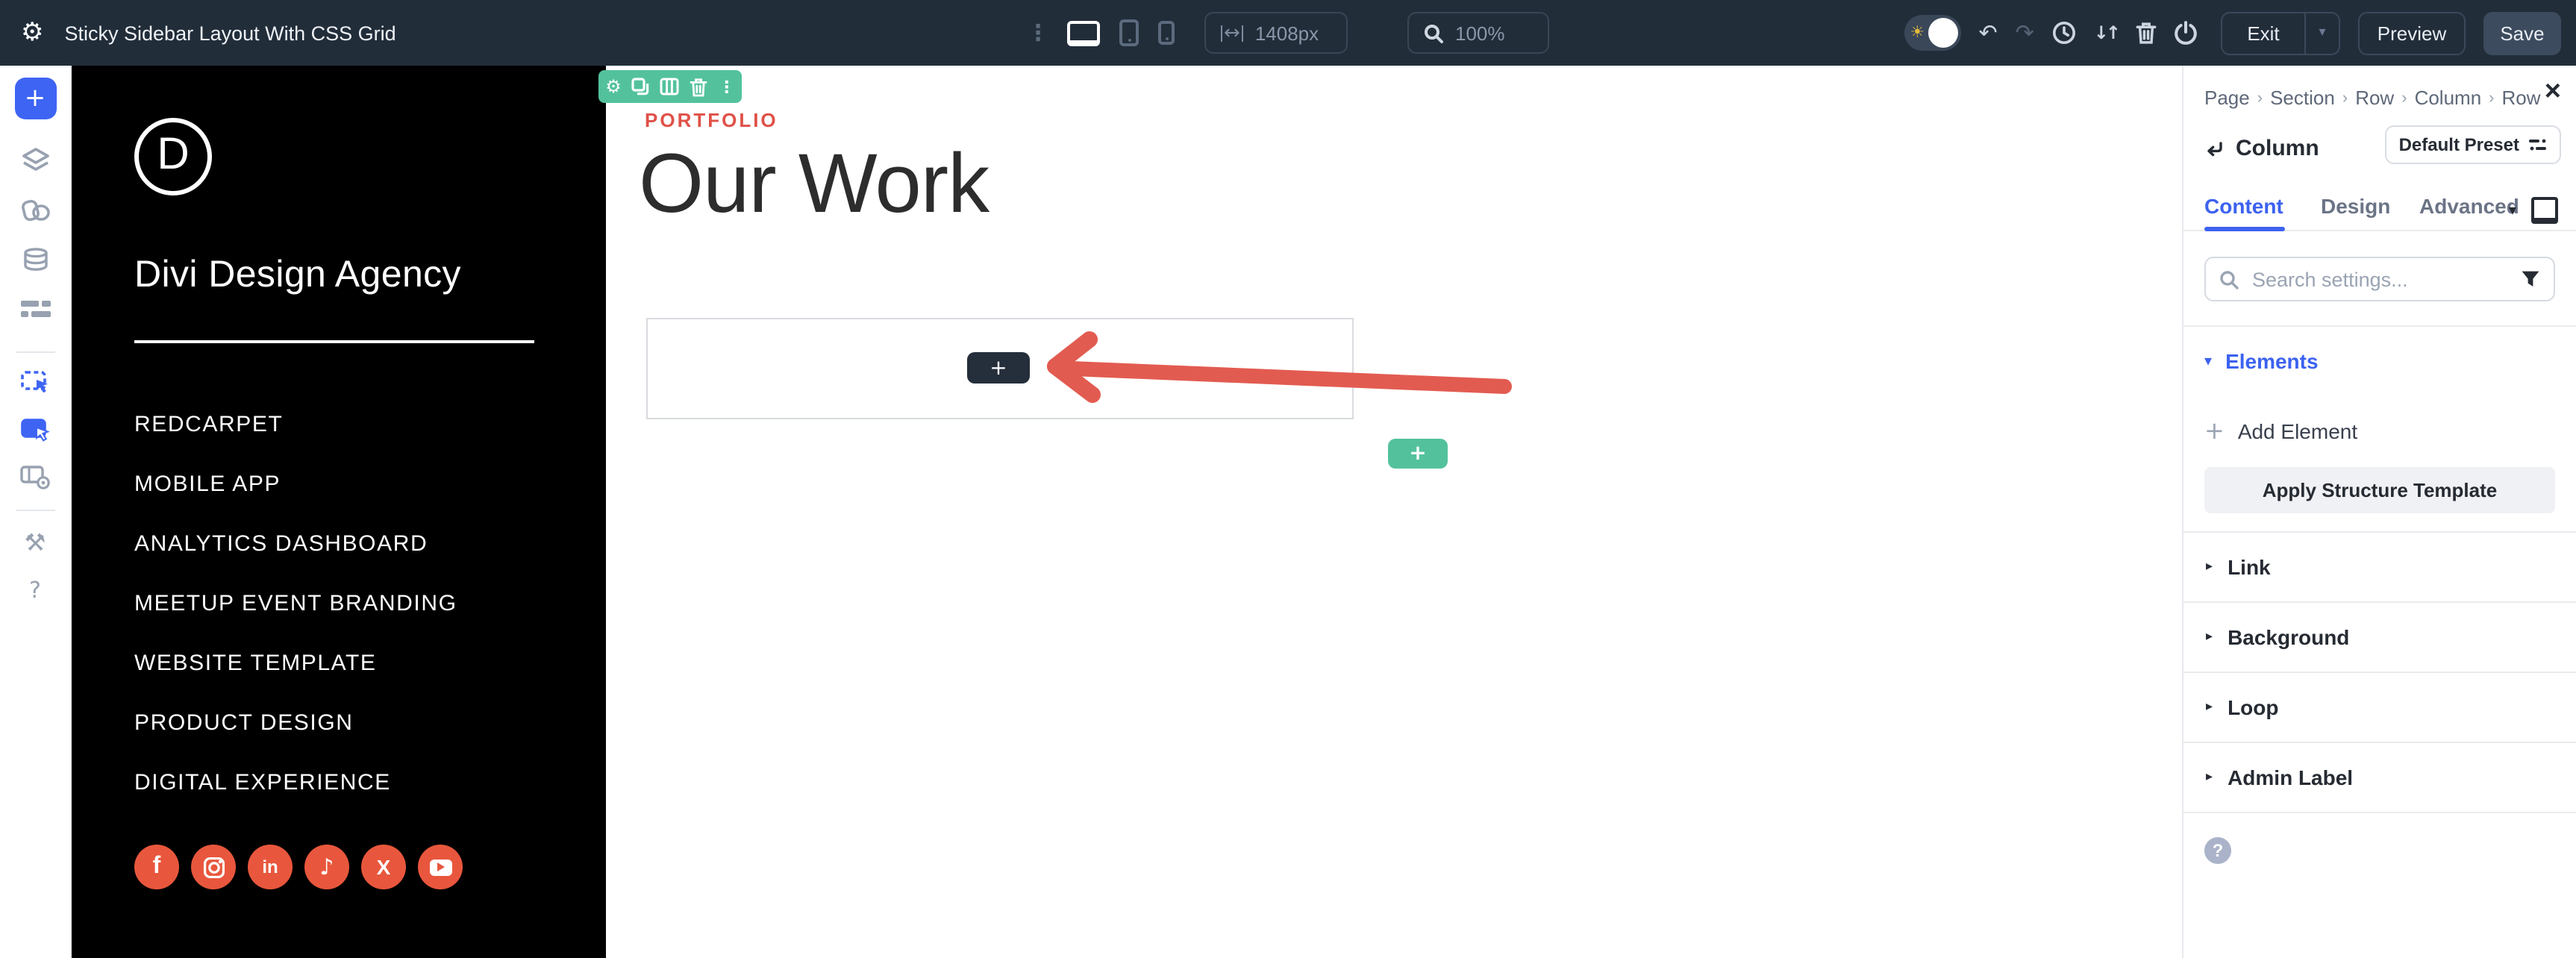 This screenshot has height=958, width=2576. Describe the element at coordinates (32, 32) in the screenshot. I see `page-settings-gear-icon: ⚙` at that location.